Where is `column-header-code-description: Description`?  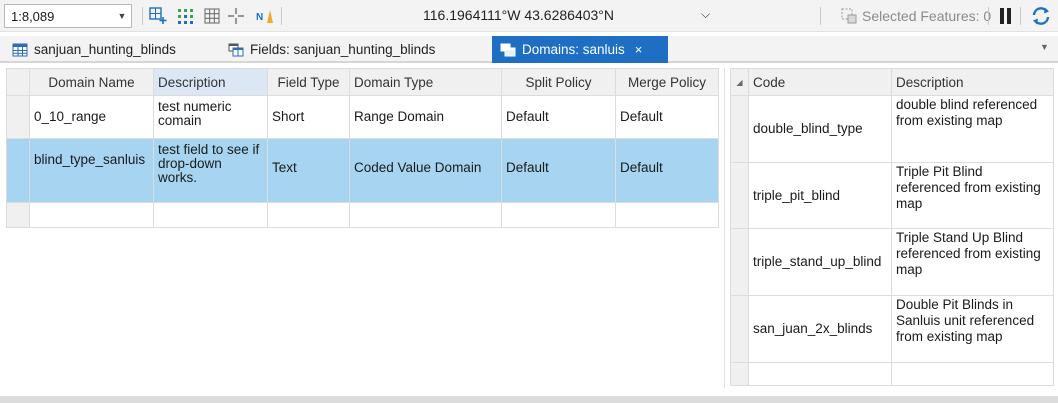
column-header-code-description: Description is located at coordinates (972, 82).